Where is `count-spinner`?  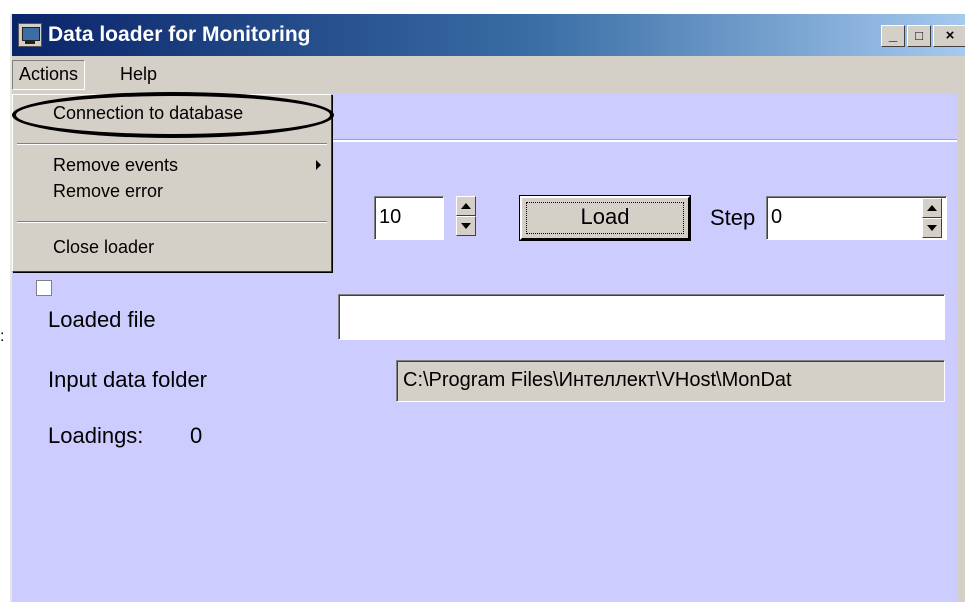
count-spinner is located at coordinates (466, 216).